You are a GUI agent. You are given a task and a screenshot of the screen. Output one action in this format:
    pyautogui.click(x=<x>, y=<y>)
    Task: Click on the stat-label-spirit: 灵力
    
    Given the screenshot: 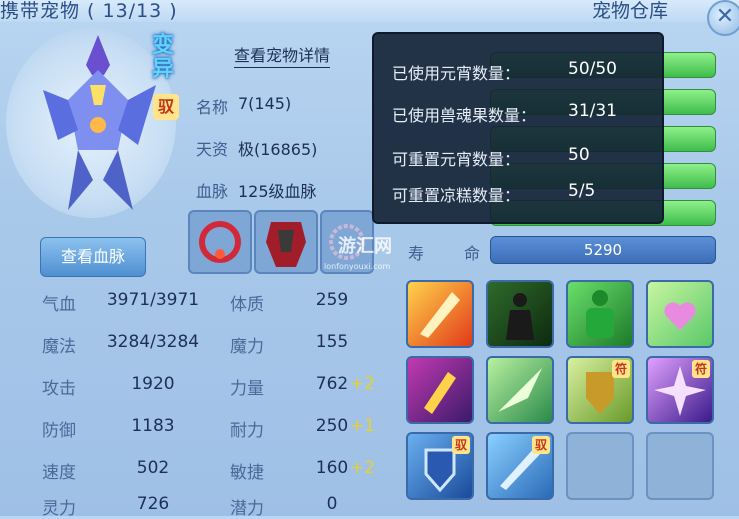 What is the action you would take?
    pyautogui.click(x=59, y=509)
    